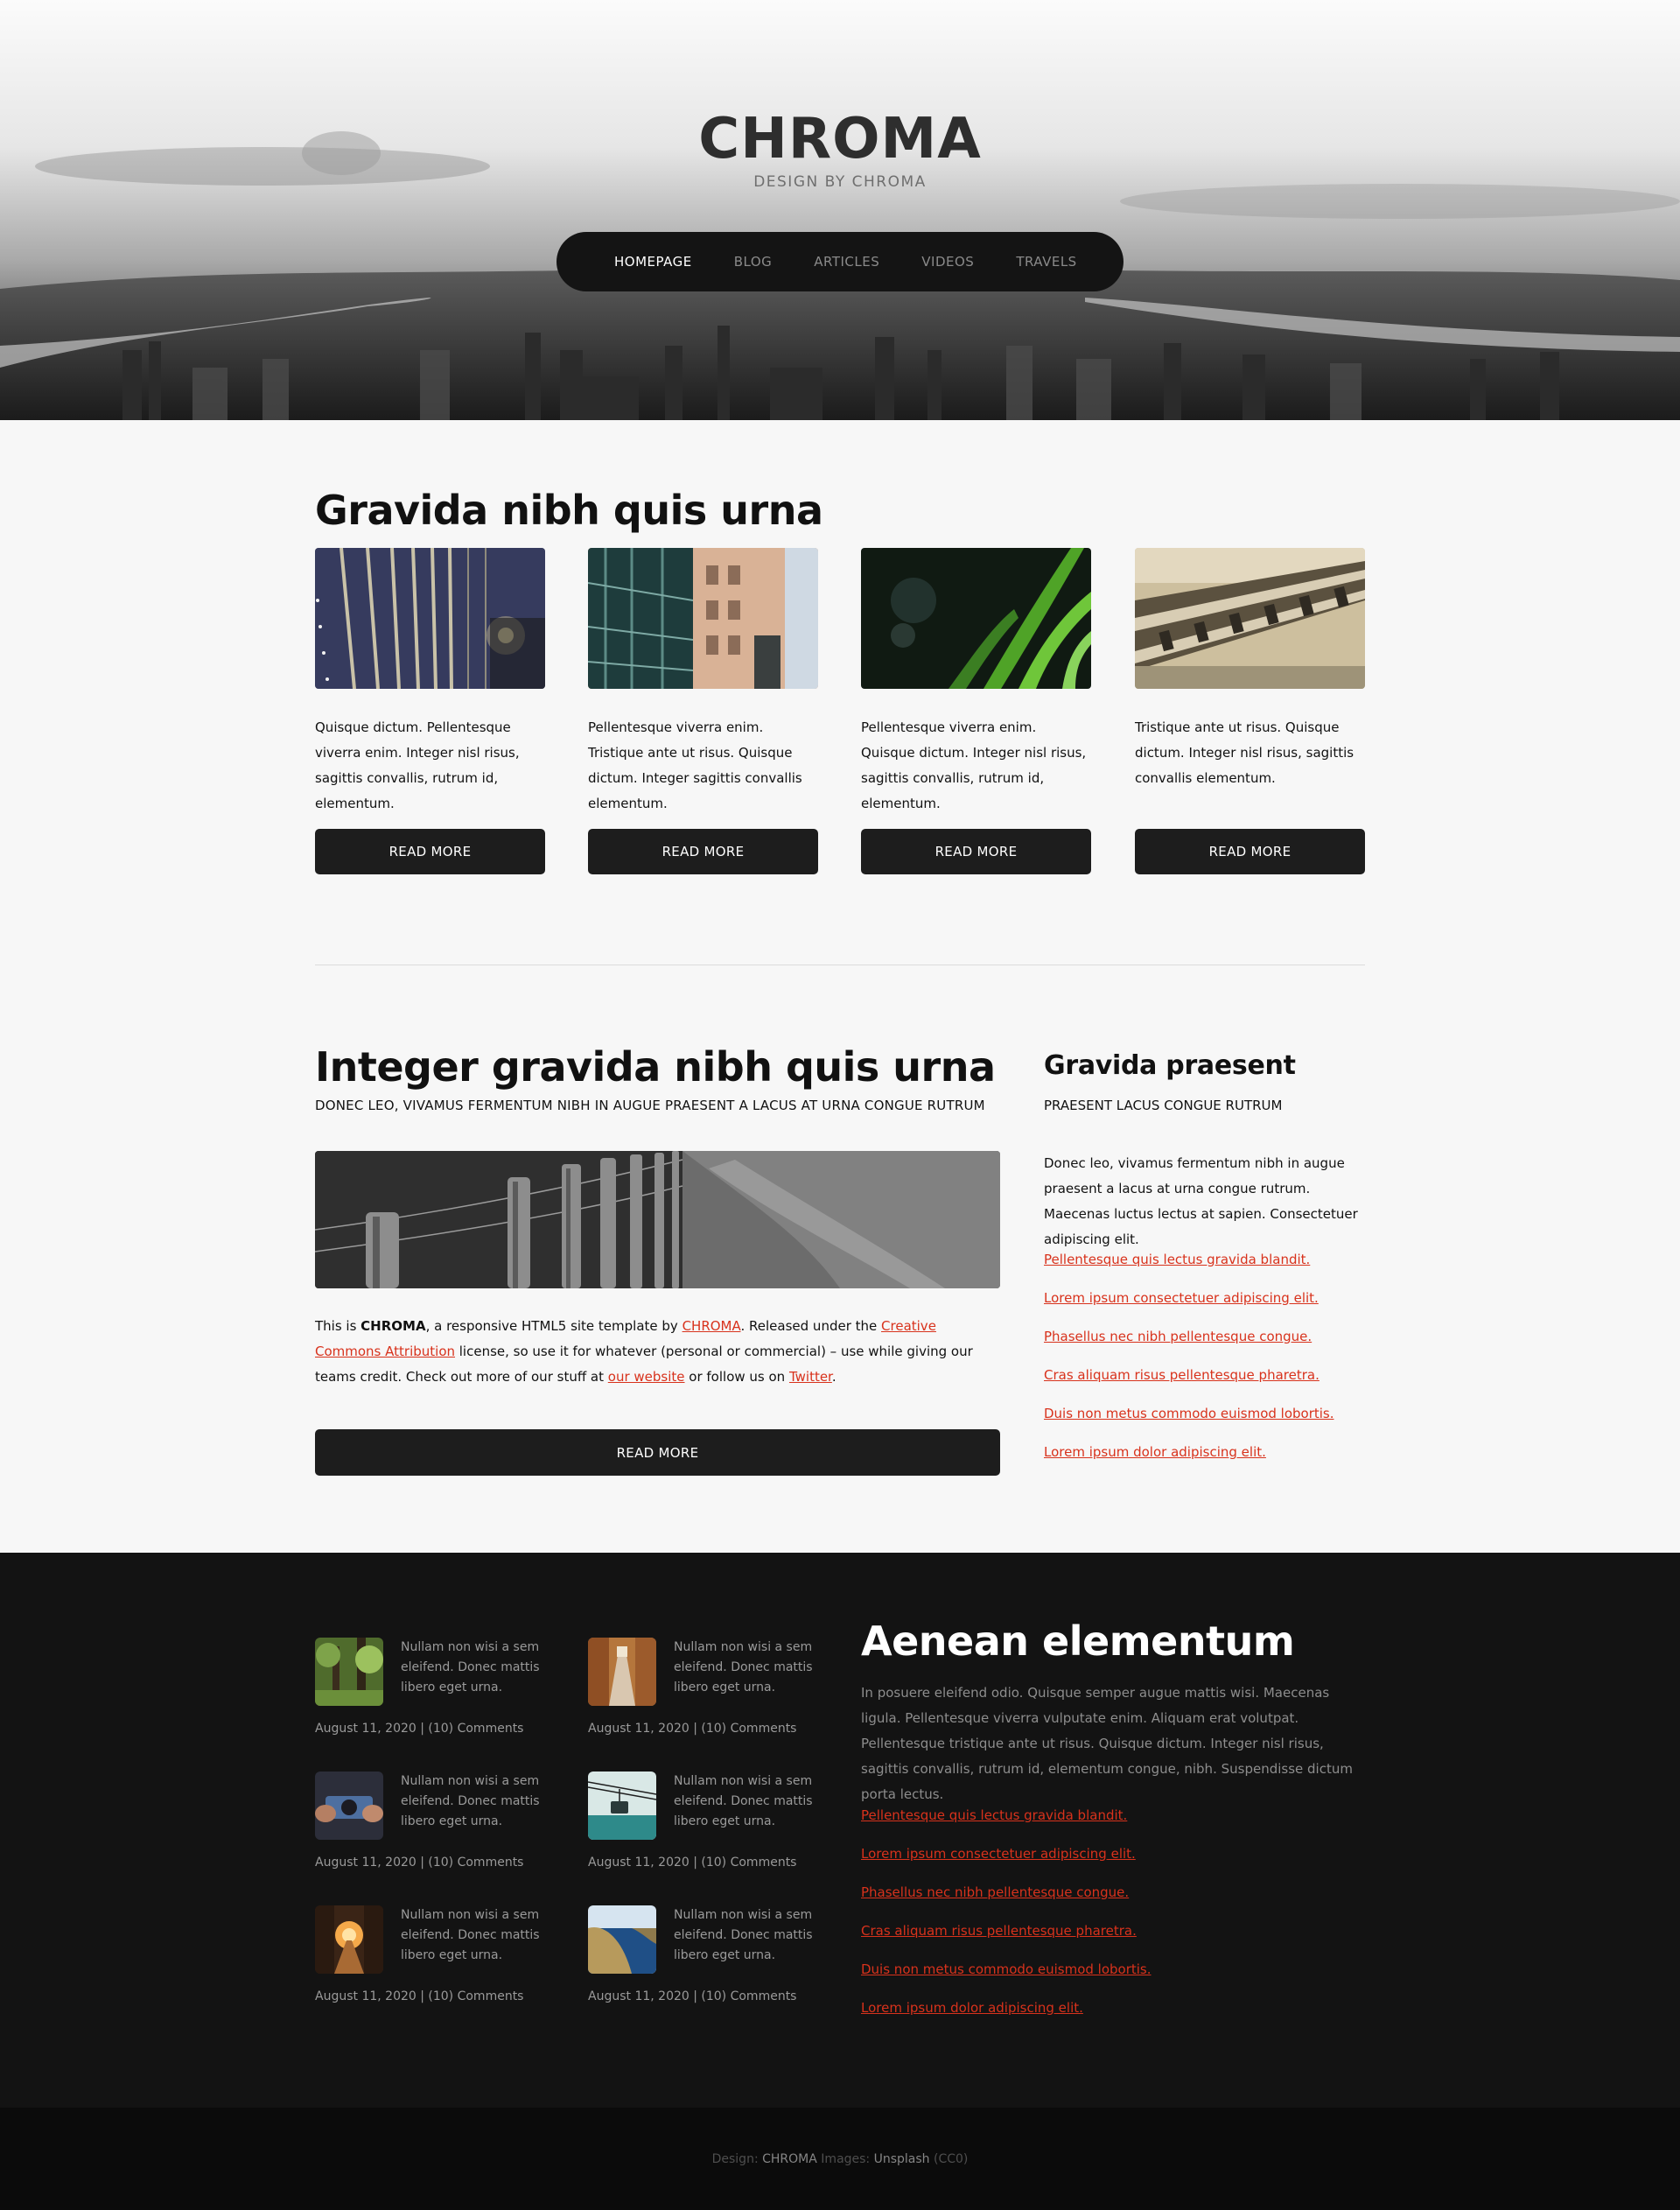 Image resolution: width=1680 pixels, height=2210 pixels. I want to click on forest-thumbnail, so click(349, 1672).